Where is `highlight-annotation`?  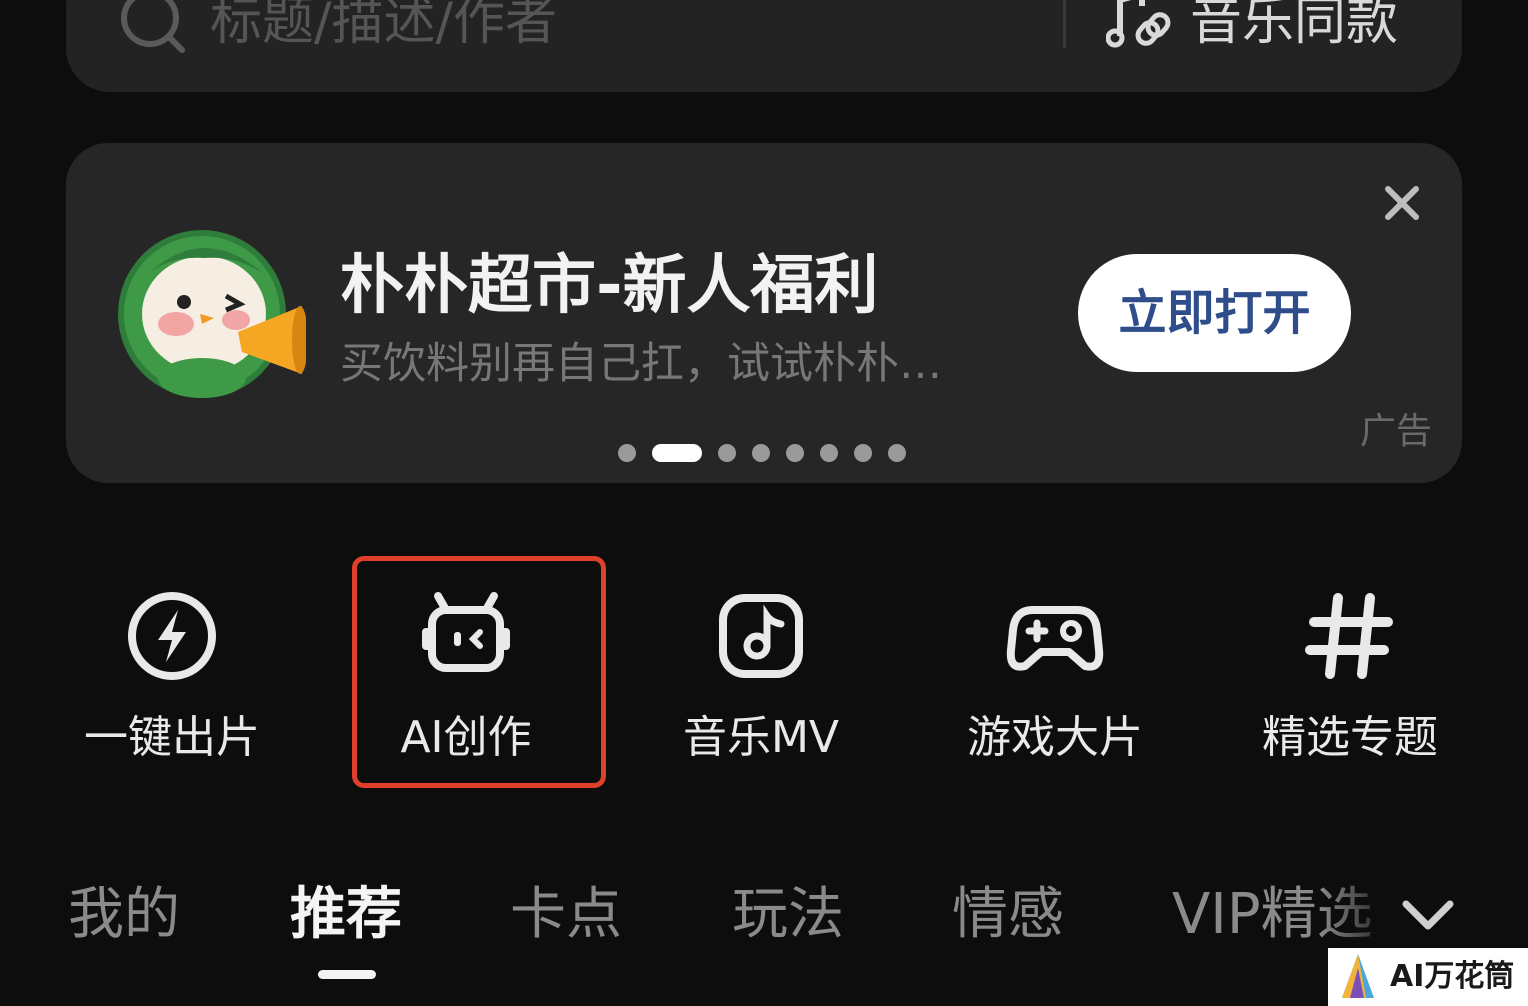
highlight-annotation is located at coordinates (479, 672).